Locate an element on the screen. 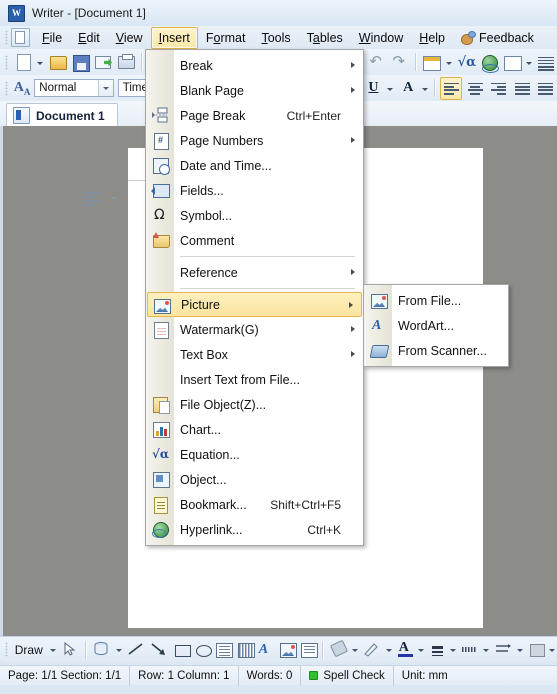 The width and height of the screenshot is (557, 694). menu-file: FFileile is located at coordinates (52, 38).